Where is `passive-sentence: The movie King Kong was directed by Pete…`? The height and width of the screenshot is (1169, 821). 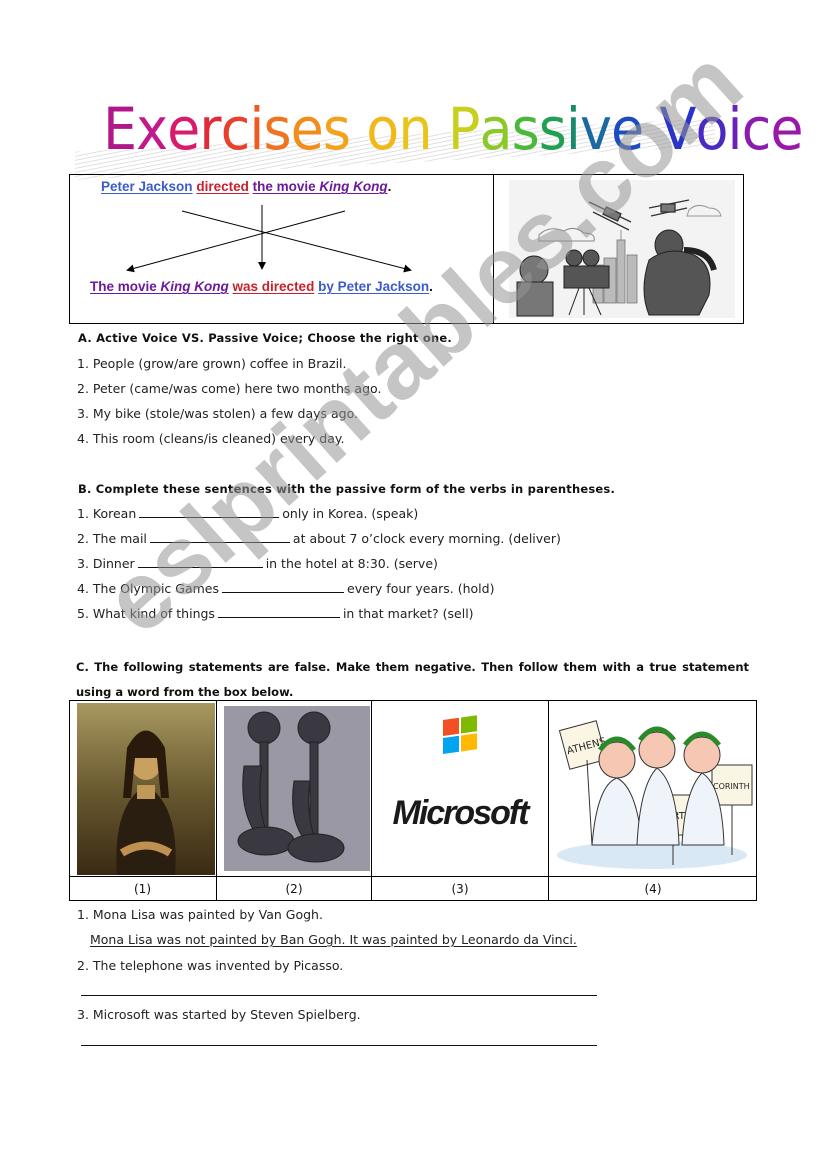 passive-sentence: The movie King Kong was directed by Pete… is located at coordinates (261, 286).